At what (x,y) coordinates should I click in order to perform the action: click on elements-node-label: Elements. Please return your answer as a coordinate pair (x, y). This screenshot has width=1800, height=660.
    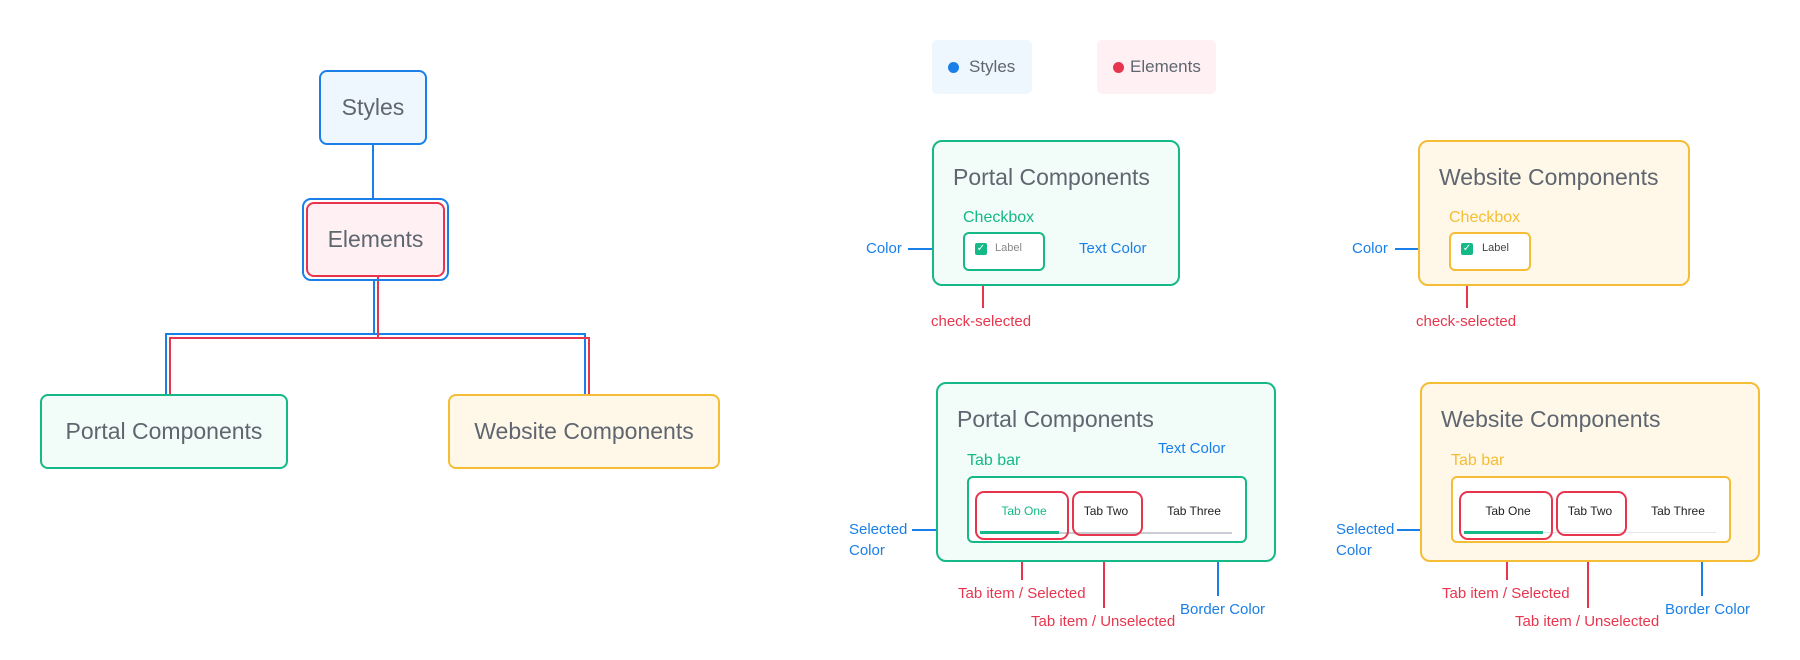
    Looking at the image, I should click on (375, 239).